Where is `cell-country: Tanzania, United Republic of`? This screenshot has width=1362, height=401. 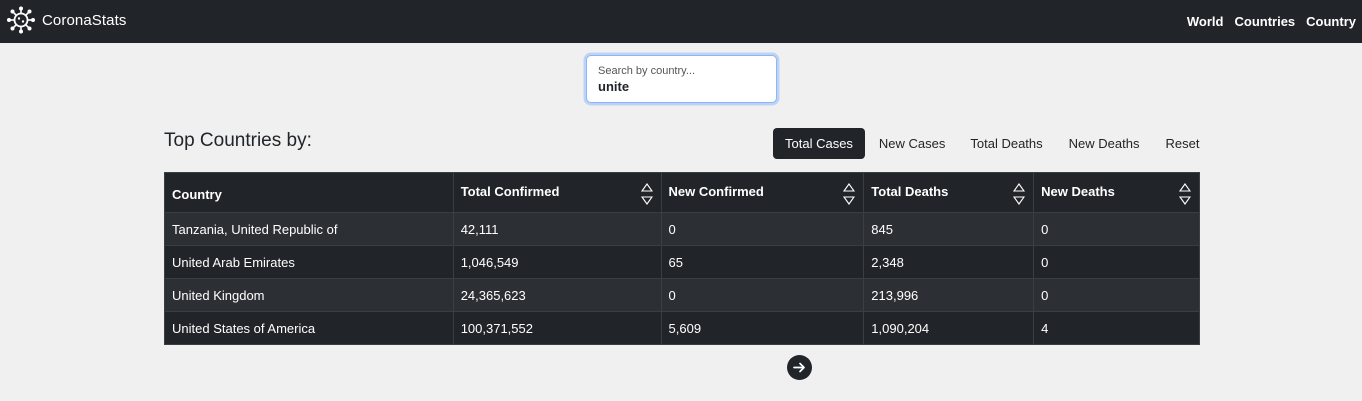
cell-country: Tanzania, United Republic of is located at coordinates (309, 229).